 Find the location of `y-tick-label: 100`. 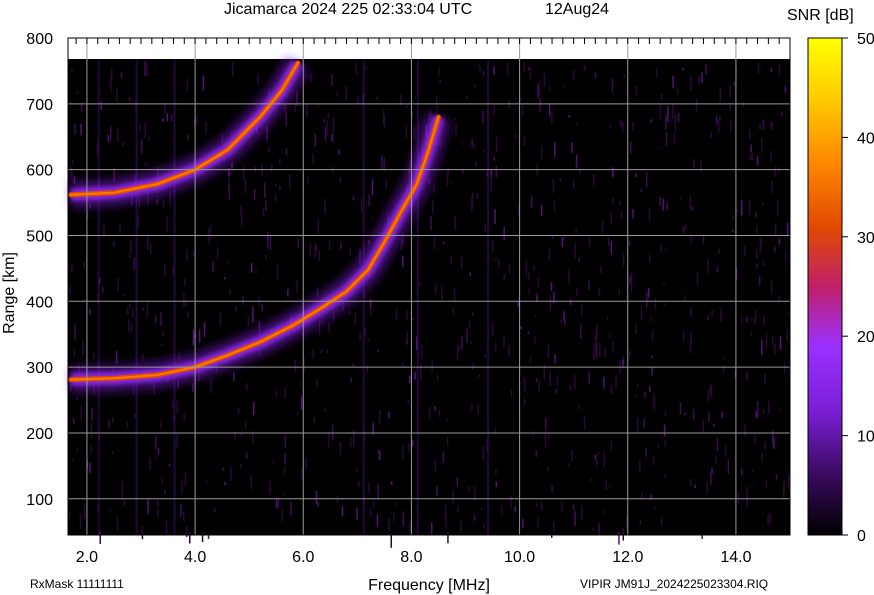

y-tick-label: 100 is located at coordinates (39, 500).